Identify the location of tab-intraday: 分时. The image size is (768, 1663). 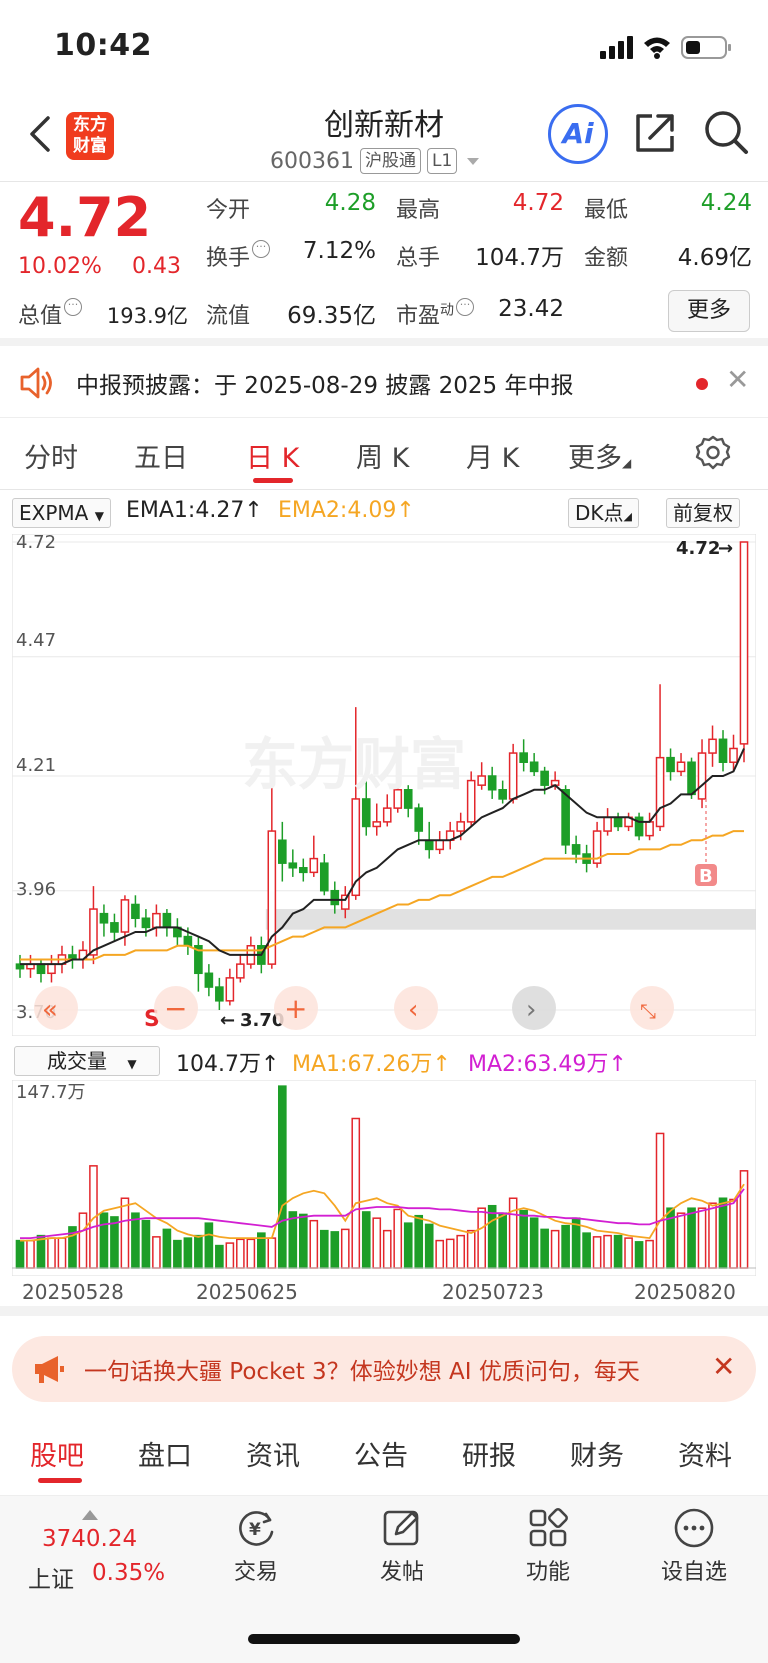
(51, 455).